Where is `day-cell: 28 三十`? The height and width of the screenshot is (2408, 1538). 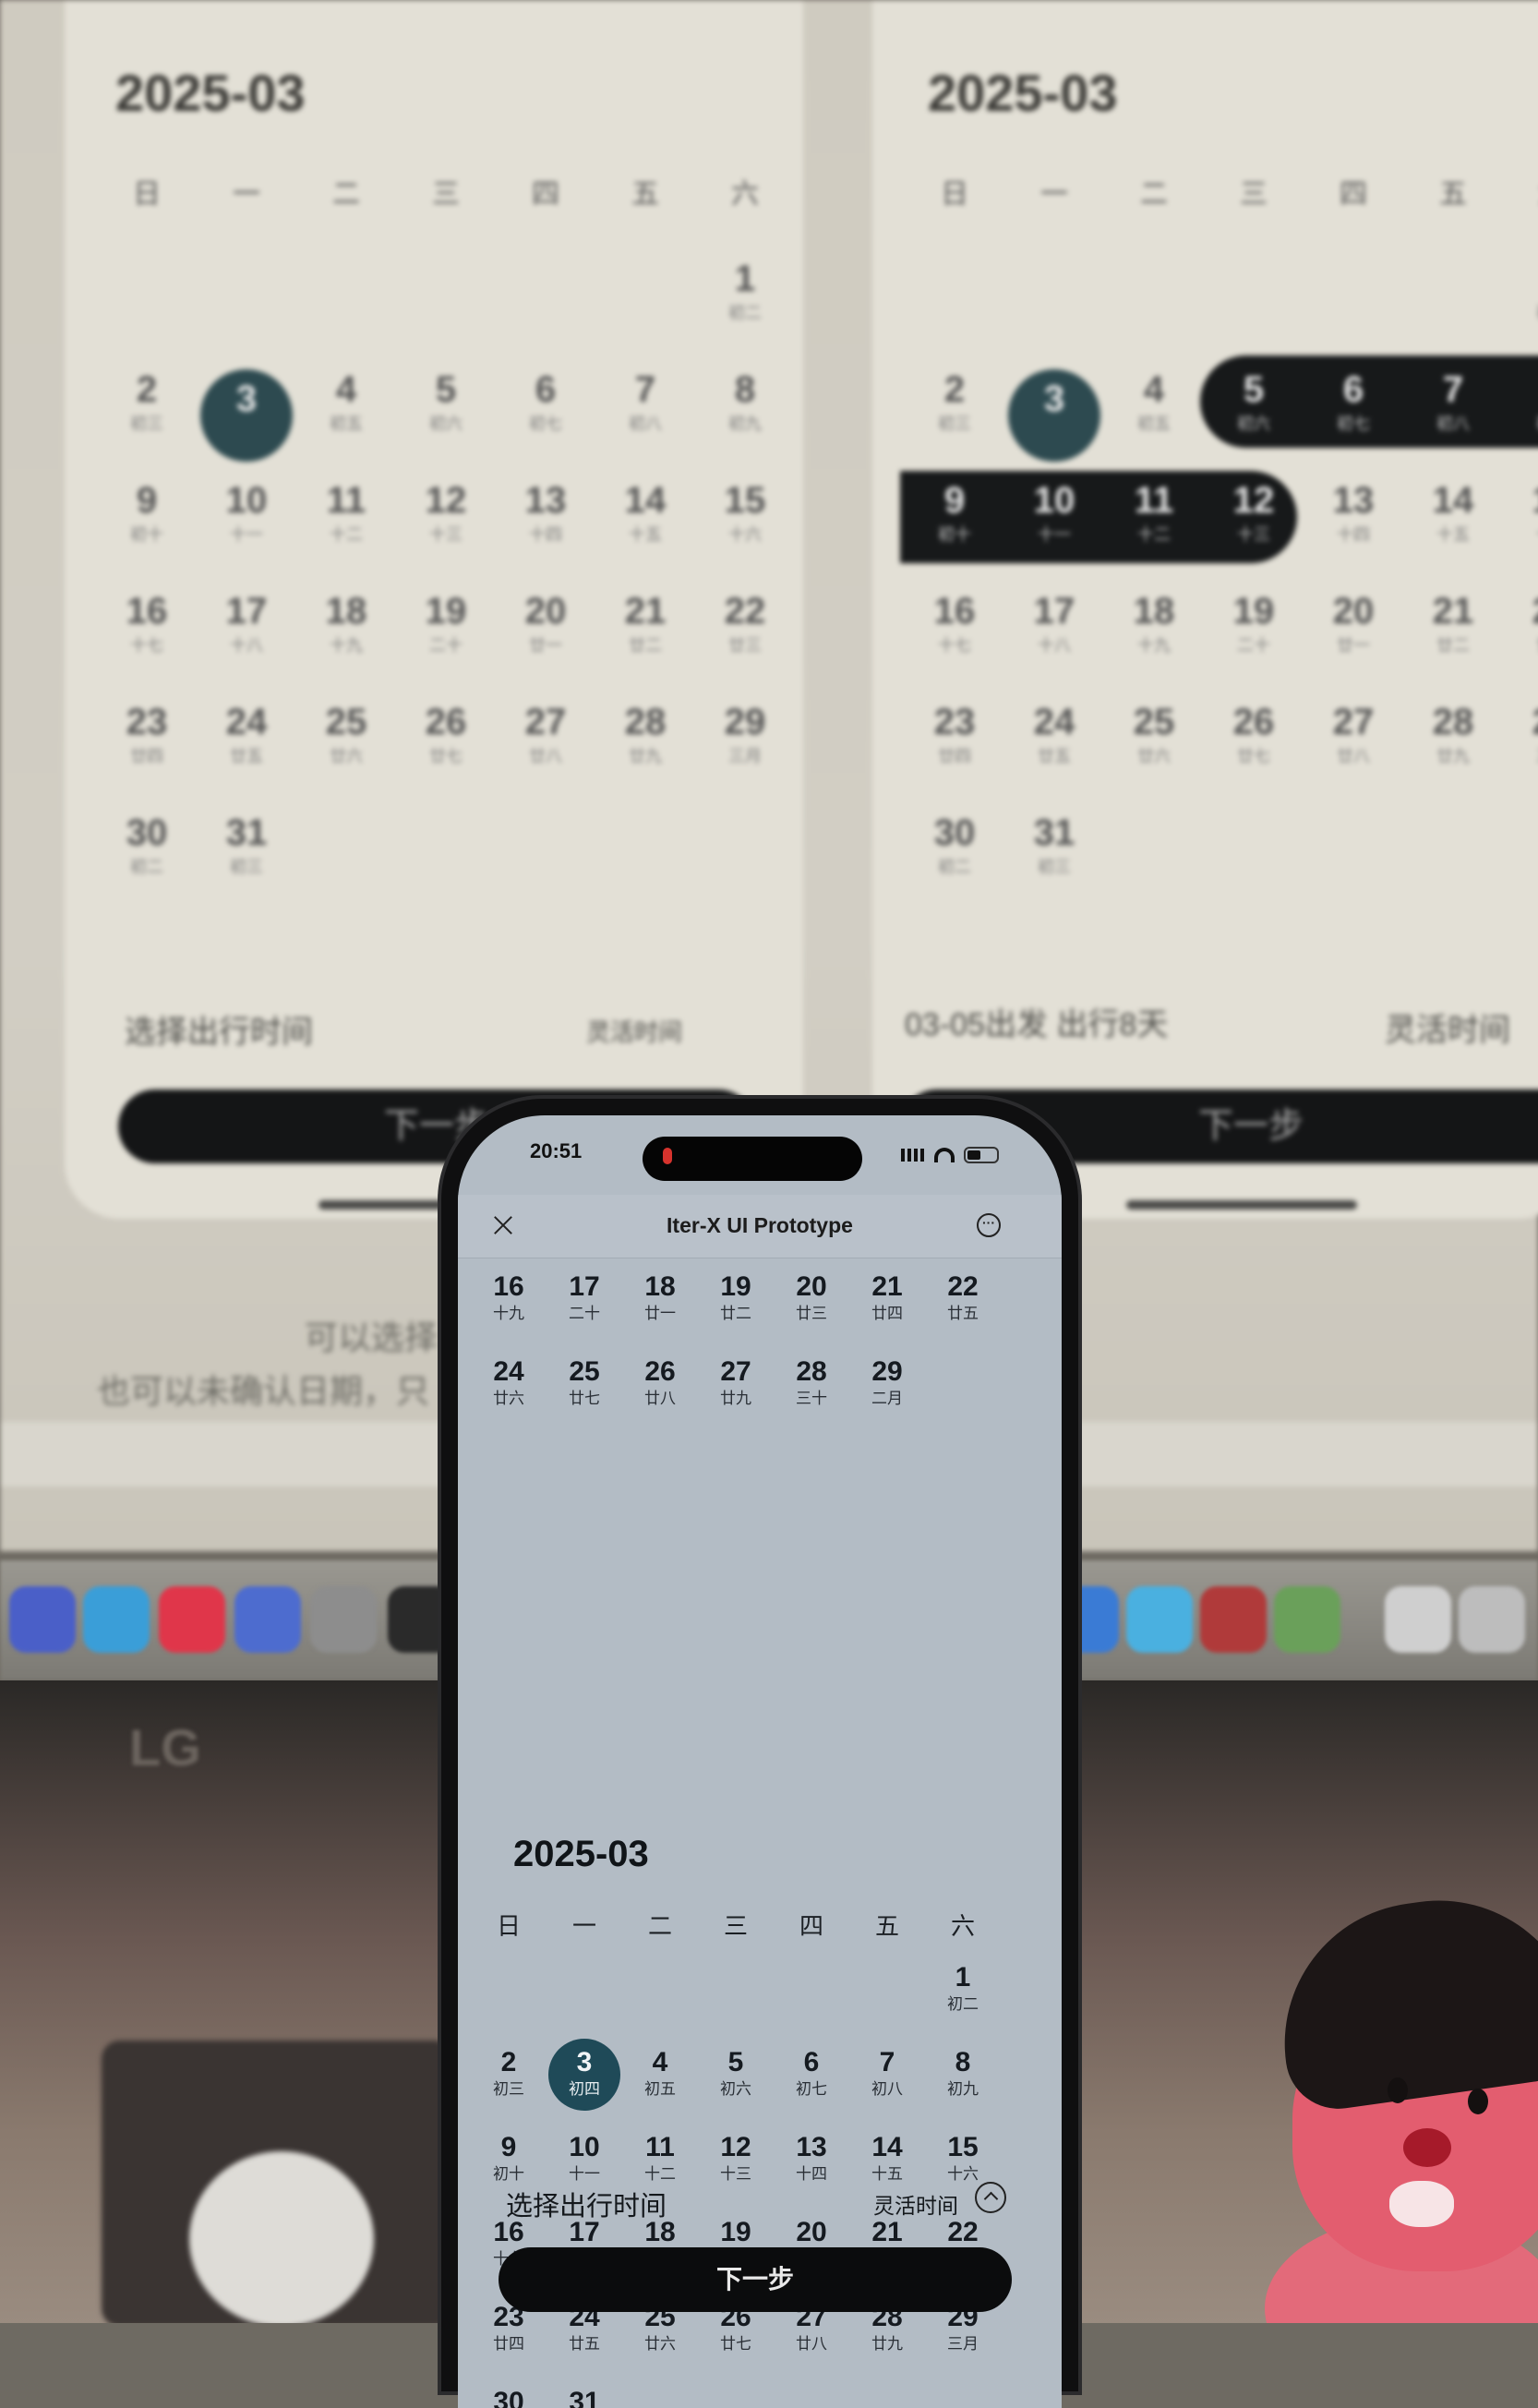 day-cell: 28 三十 is located at coordinates (811, 1390).